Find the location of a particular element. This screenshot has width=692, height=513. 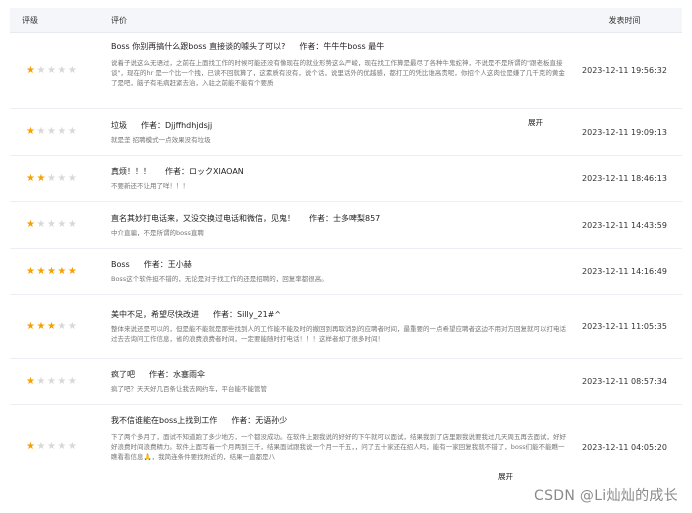

review-title: 我不信谁能在boss上找到工作 is located at coordinates (164, 420).